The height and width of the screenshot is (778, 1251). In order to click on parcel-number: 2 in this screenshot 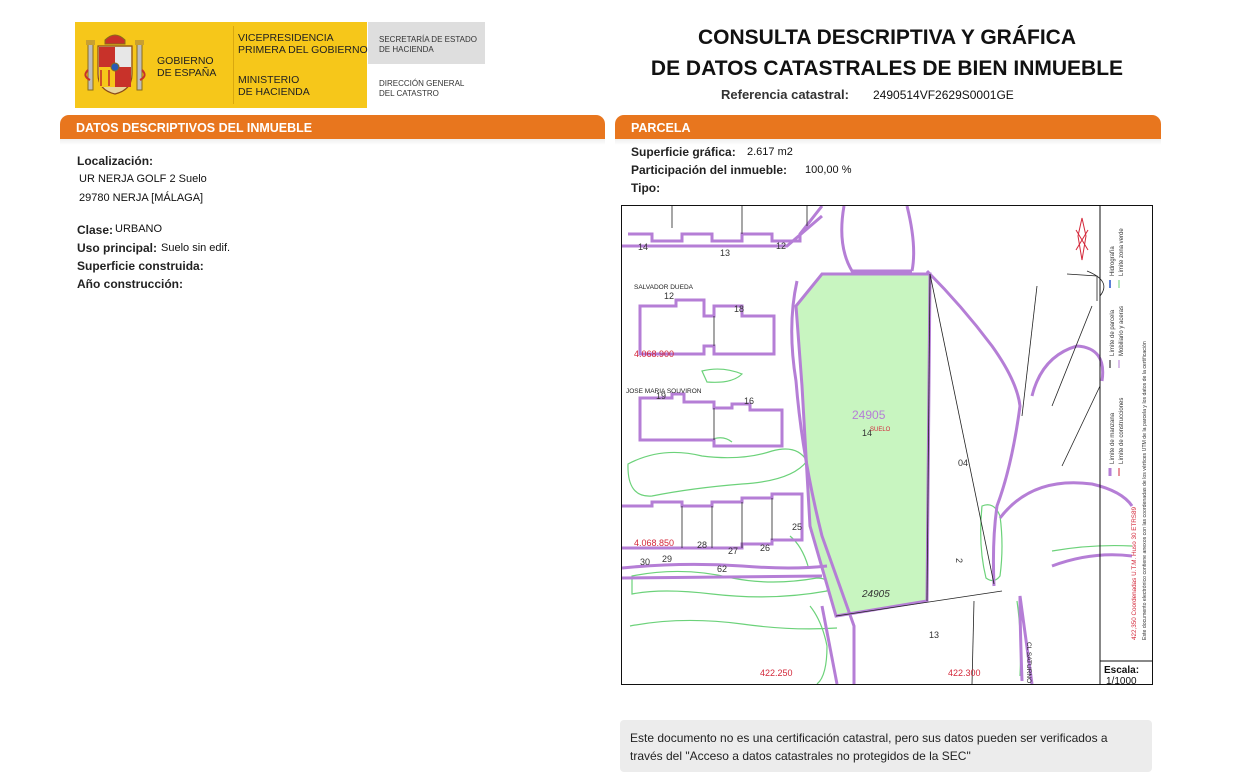, I will do `click(959, 560)`.